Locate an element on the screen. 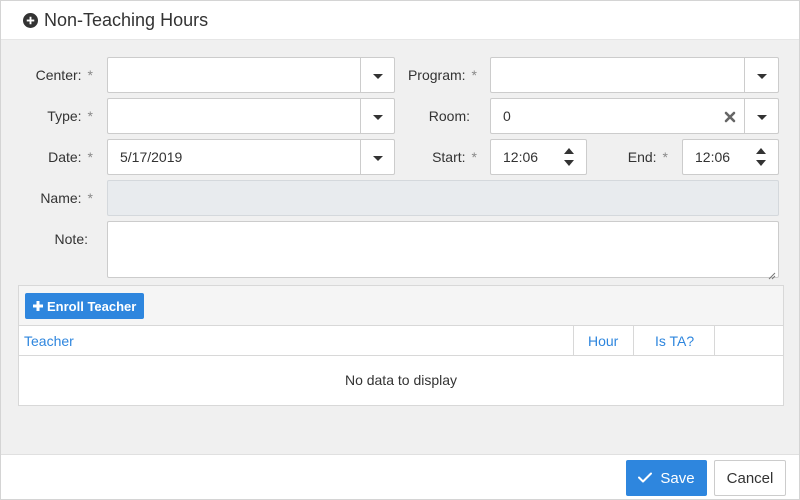  cancel-label: Cancel is located at coordinates (750, 478).